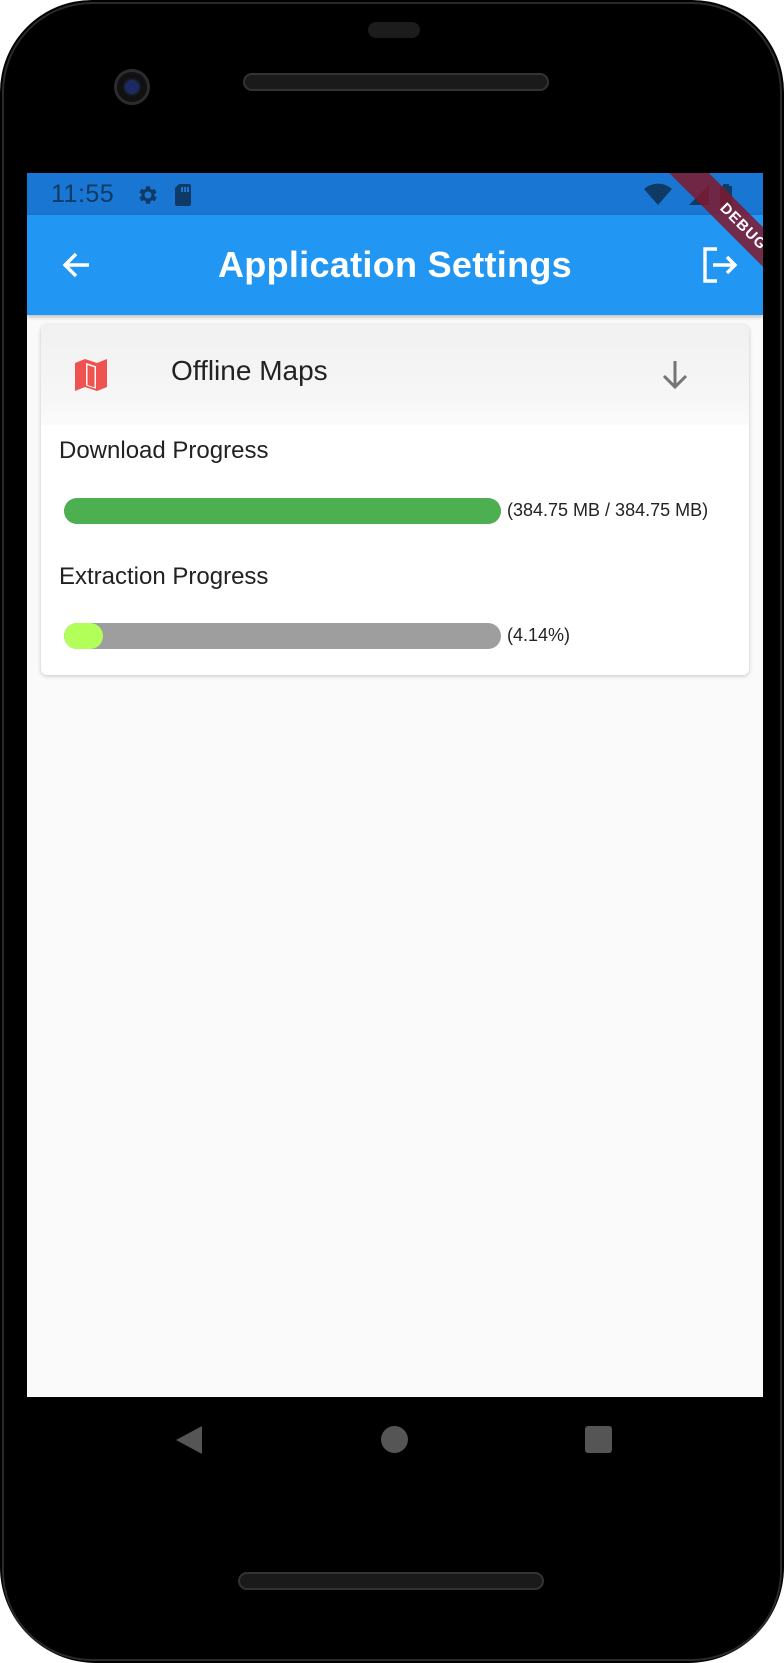 This screenshot has width=784, height=1663. What do you see at coordinates (391, 1581) in the screenshot?
I see `bottom-speaker-grille` at bounding box center [391, 1581].